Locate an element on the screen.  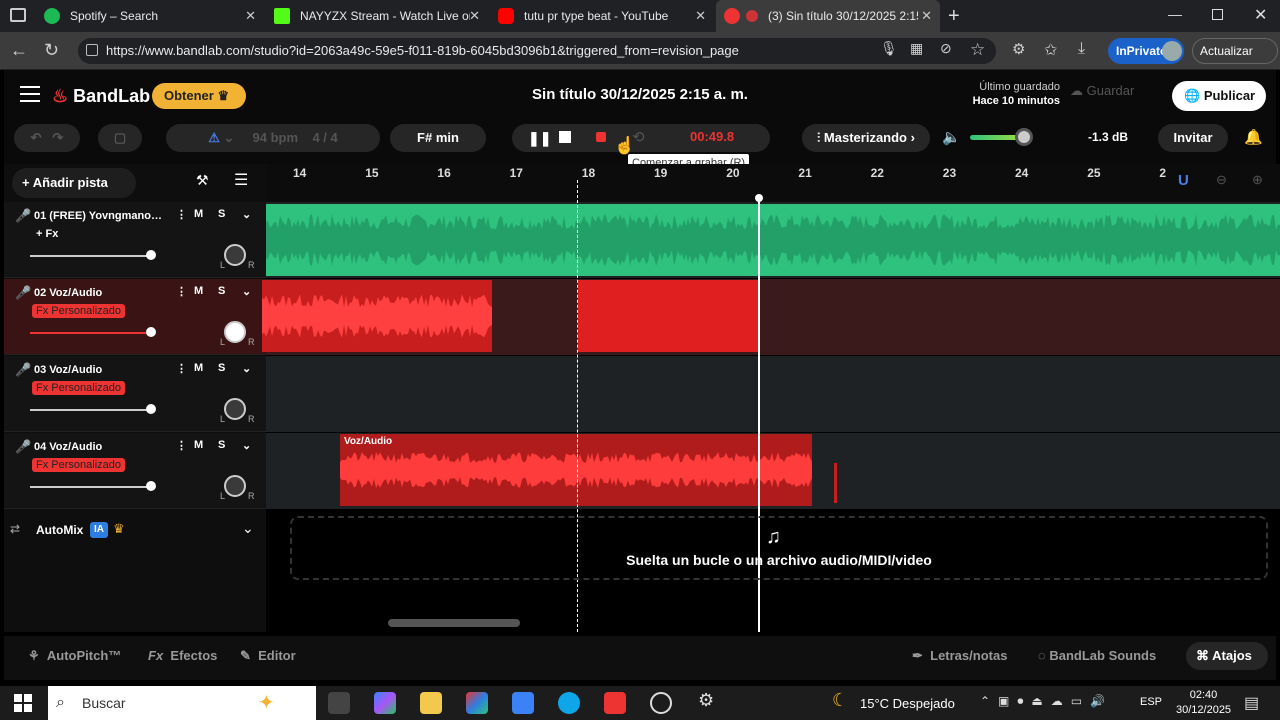
back-icon: ← is located at coordinates (19, 50).